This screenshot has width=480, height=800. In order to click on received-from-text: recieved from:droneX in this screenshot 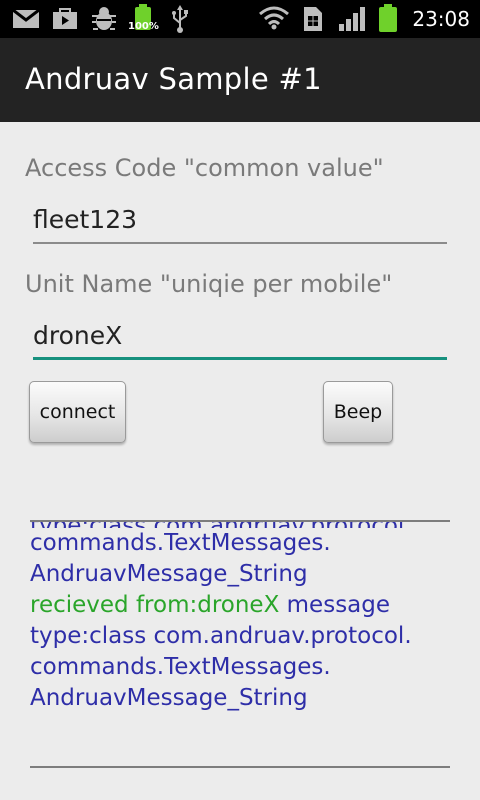, I will do `click(155, 605)`.